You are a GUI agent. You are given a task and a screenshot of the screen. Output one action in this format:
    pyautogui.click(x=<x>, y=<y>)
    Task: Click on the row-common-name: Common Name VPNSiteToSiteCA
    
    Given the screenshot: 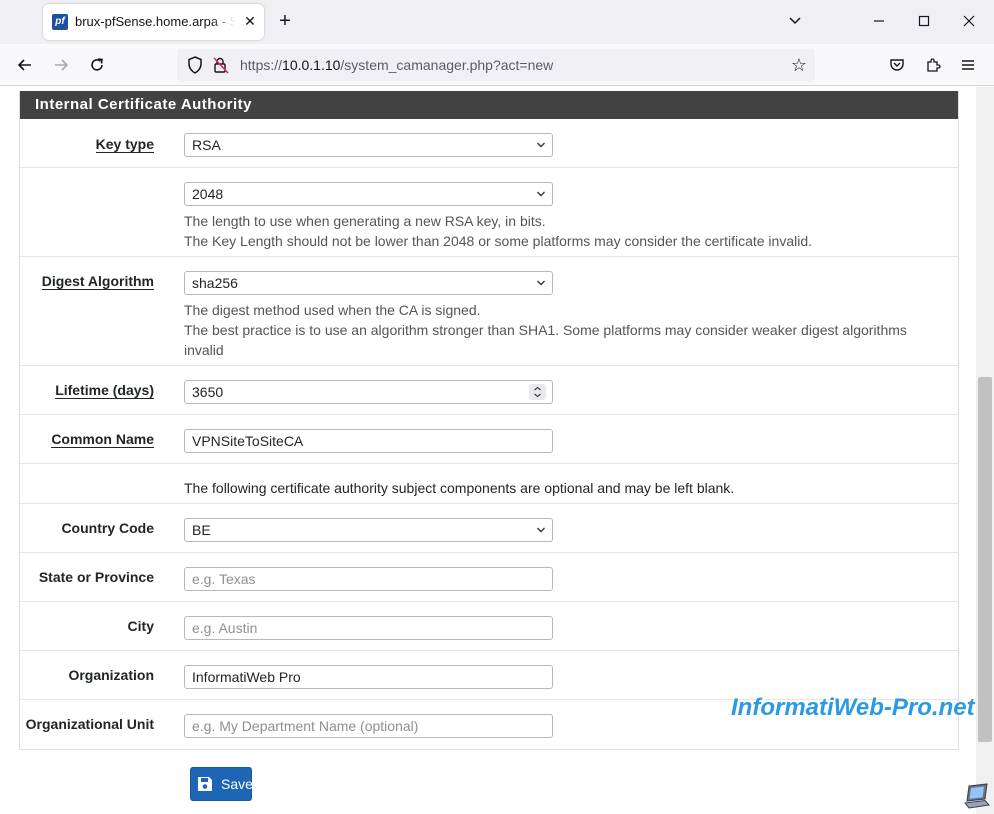 What is the action you would take?
    pyautogui.click(x=489, y=439)
    